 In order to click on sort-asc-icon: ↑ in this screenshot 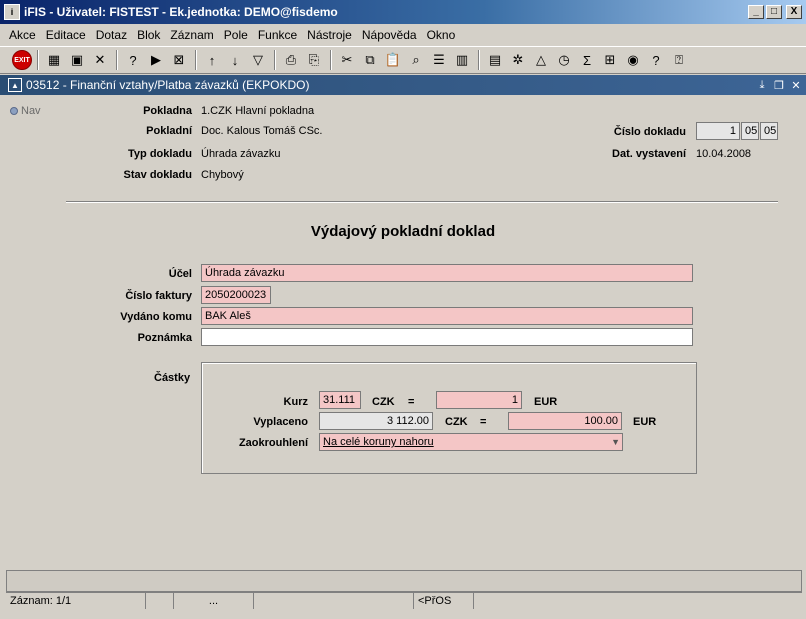, I will do `click(212, 60)`.